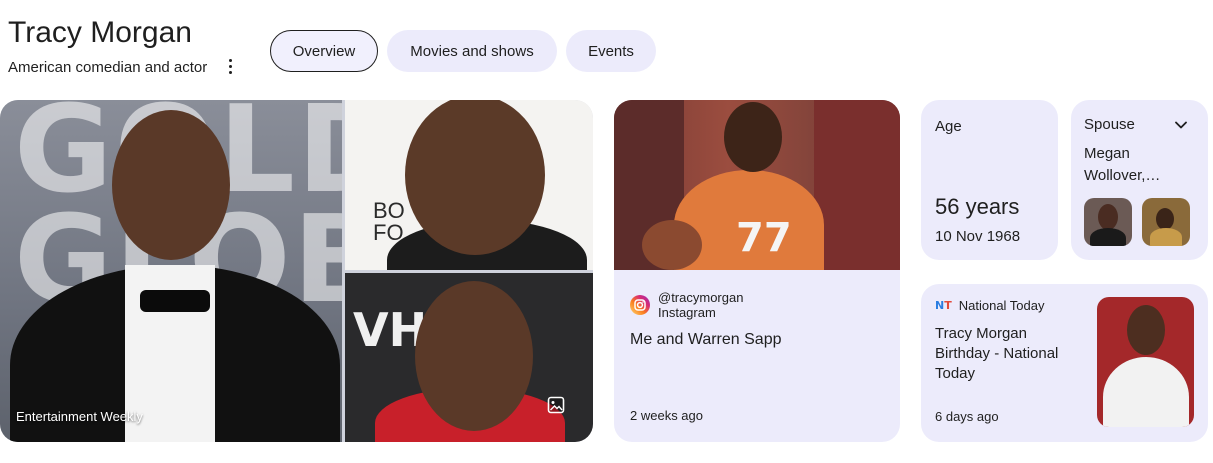 This screenshot has height=463, width=1213. What do you see at coordinates (100, 32) in the screenshot?
I see `page-title: Tracy Morgan` at bounding box center [100, 32].